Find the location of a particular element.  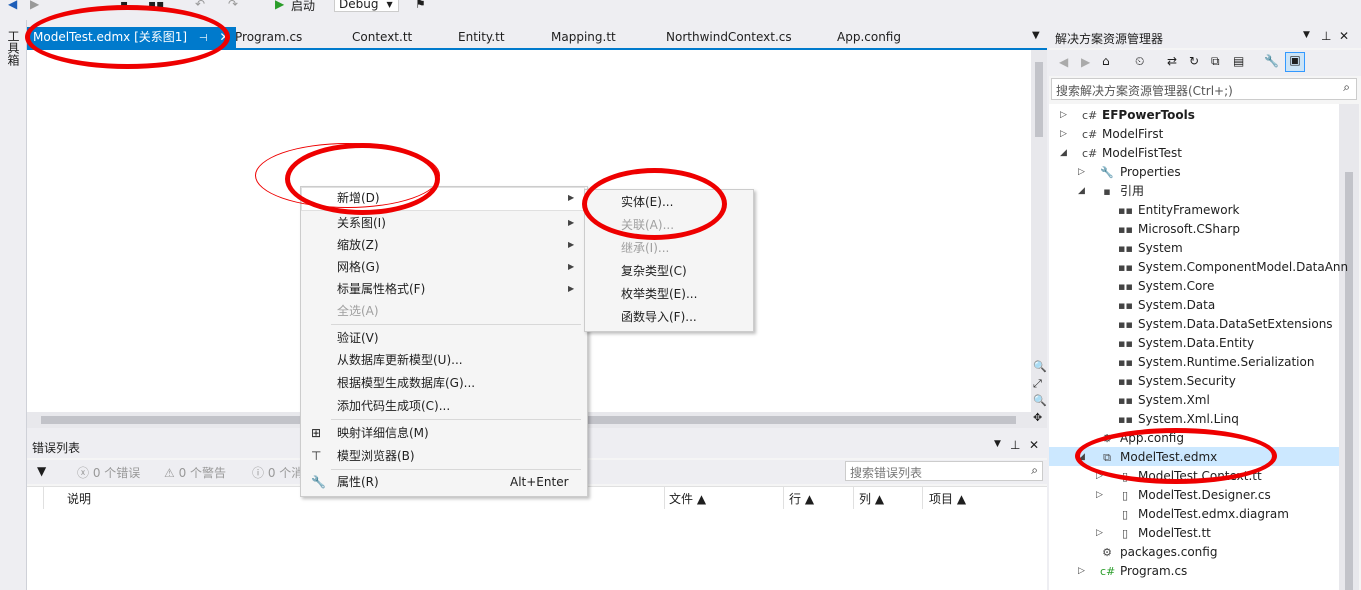

hierarchy-icon: ⊤ is located at coordinates (316, 456).